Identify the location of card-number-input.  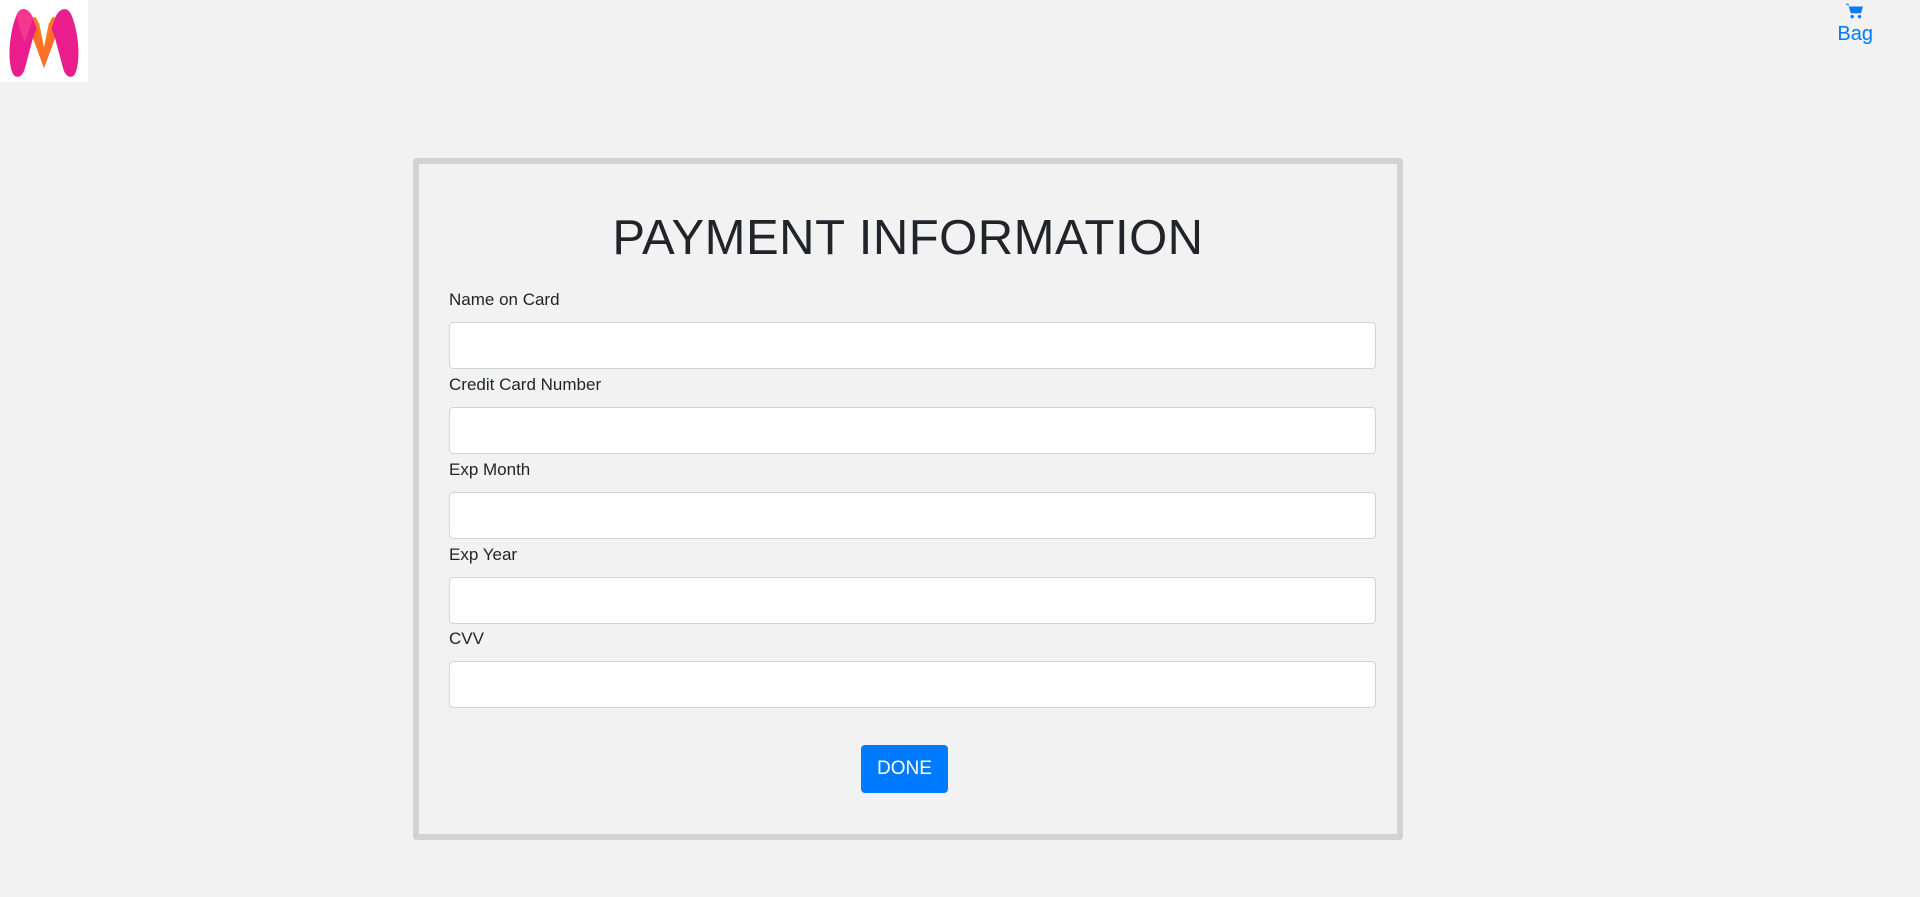
(912, 430).